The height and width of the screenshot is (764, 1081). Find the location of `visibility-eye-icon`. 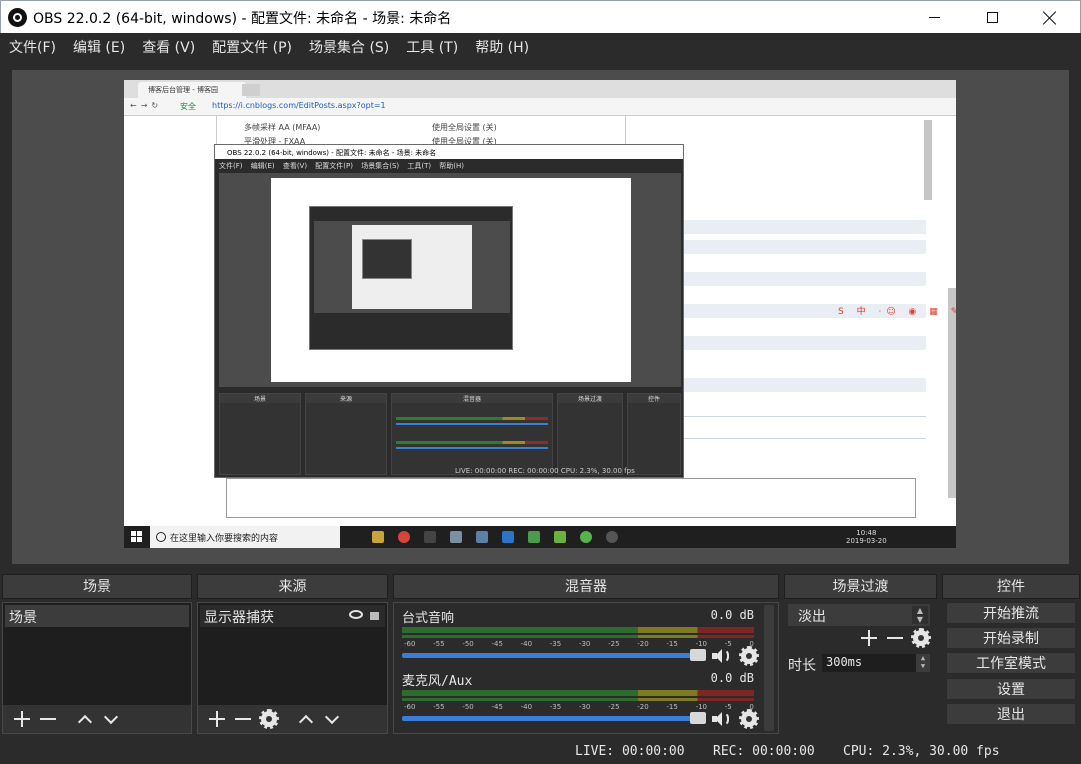

visibility-eye-icon is located at coordinates (356, 614).